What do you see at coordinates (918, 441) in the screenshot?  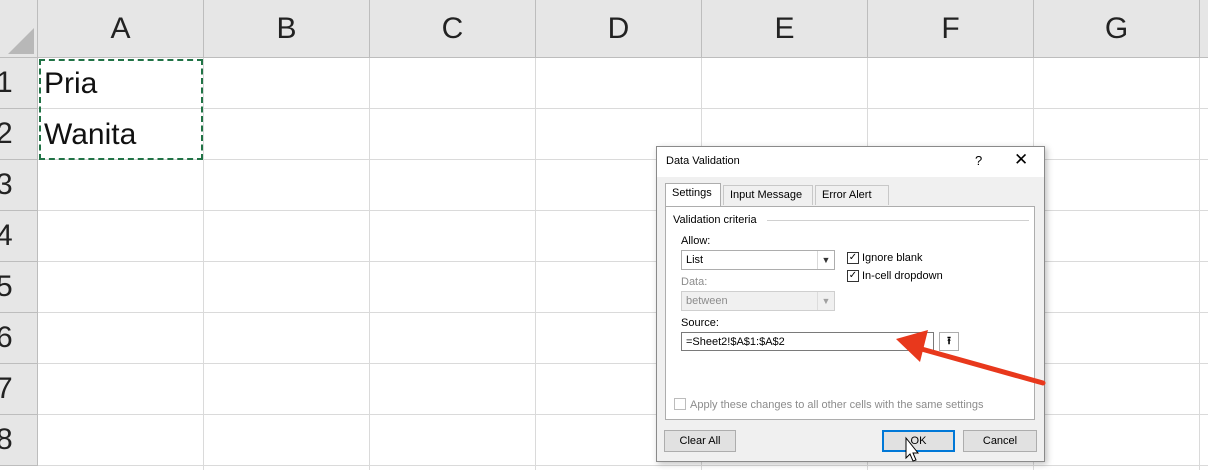 I see `ok-button: OK` at bounding box center [918, 441].